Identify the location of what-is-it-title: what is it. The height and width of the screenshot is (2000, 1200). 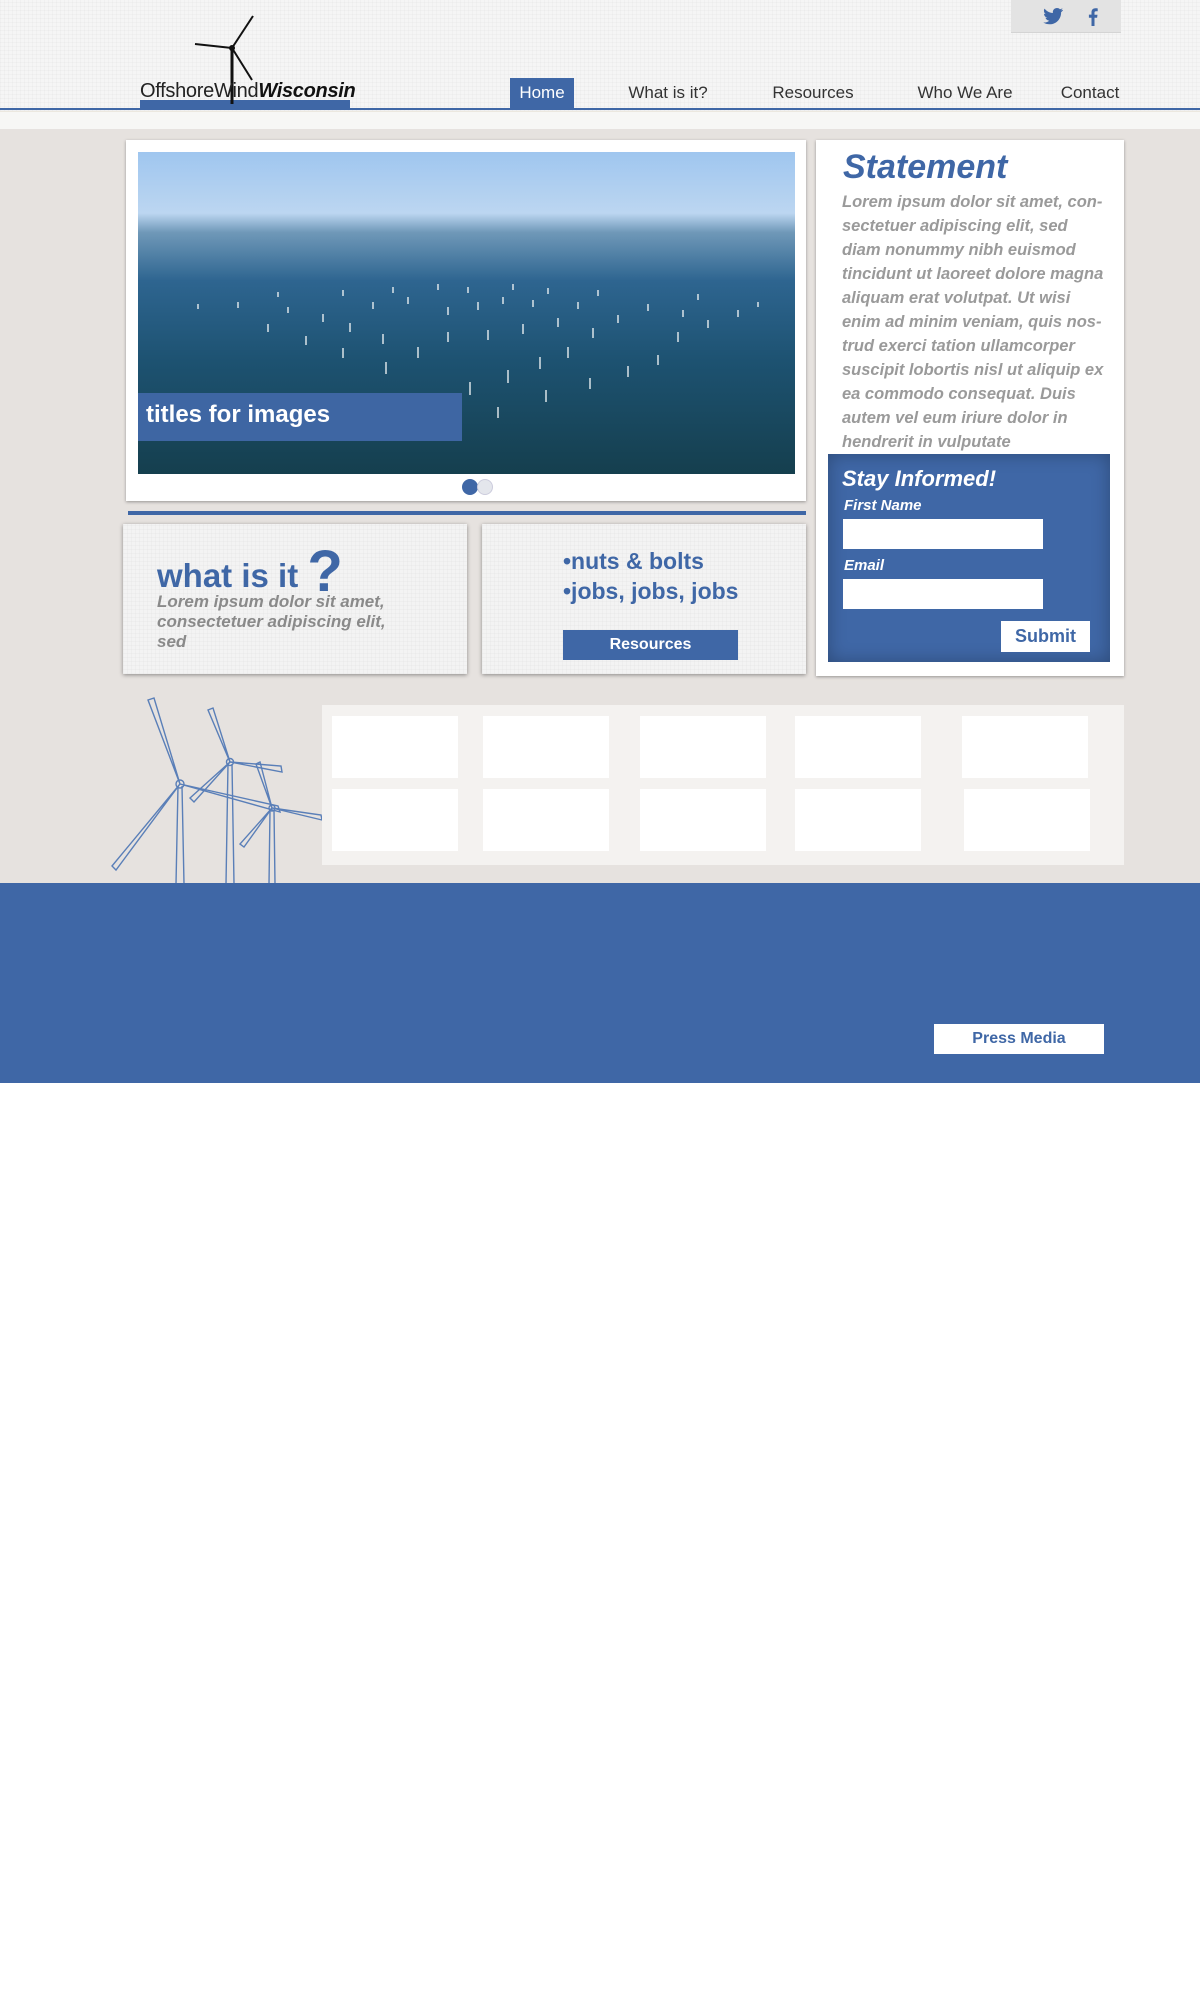
(228, 575).